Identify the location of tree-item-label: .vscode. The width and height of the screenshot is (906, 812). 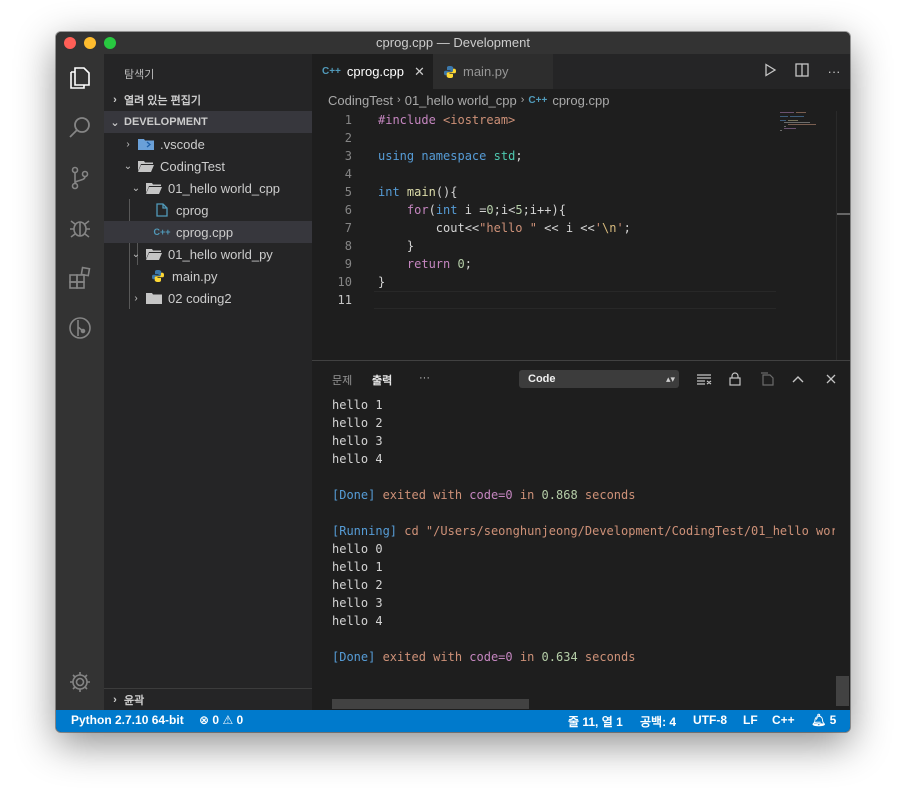
(182, 144).